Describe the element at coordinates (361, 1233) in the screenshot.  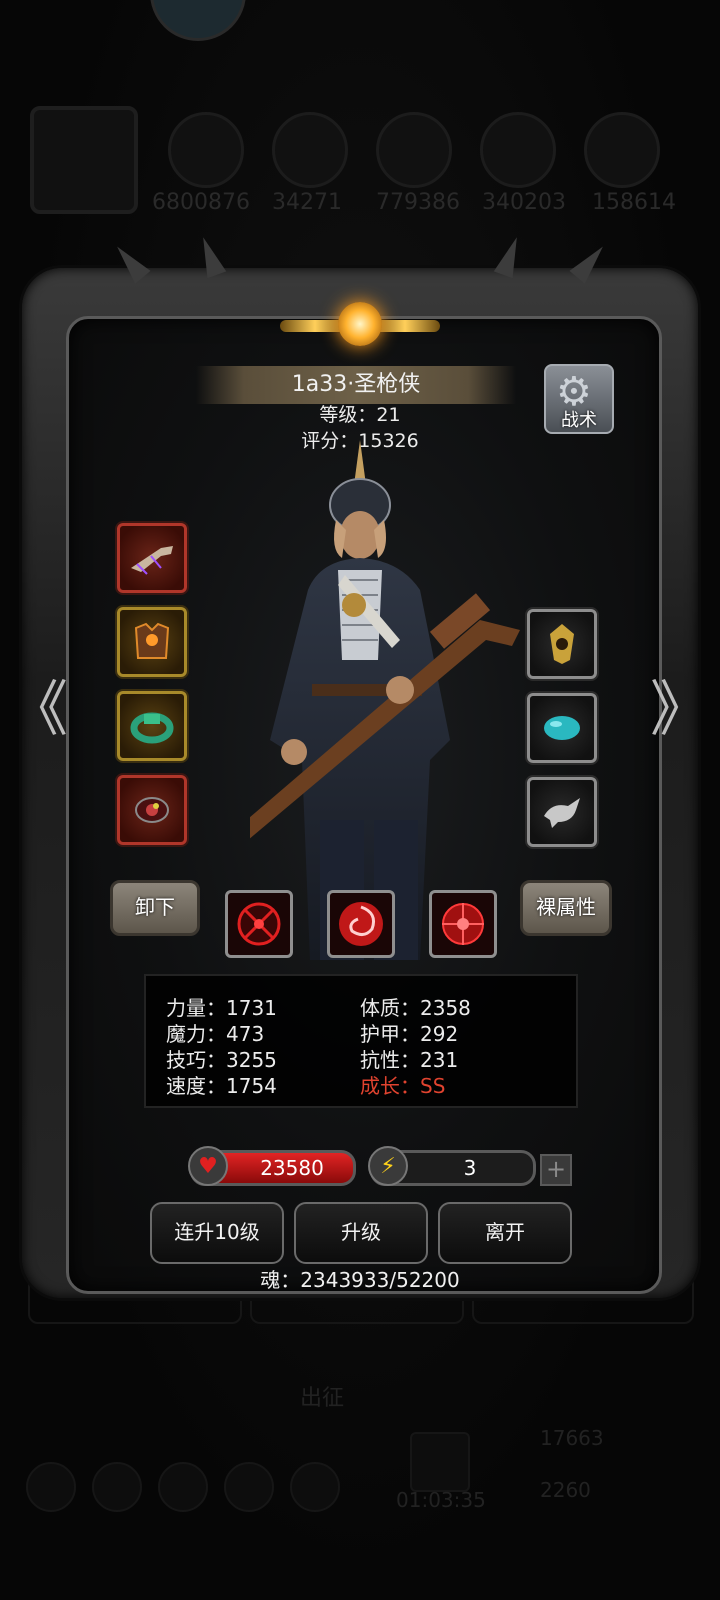
I see `level-up-button: 升级` at that location.